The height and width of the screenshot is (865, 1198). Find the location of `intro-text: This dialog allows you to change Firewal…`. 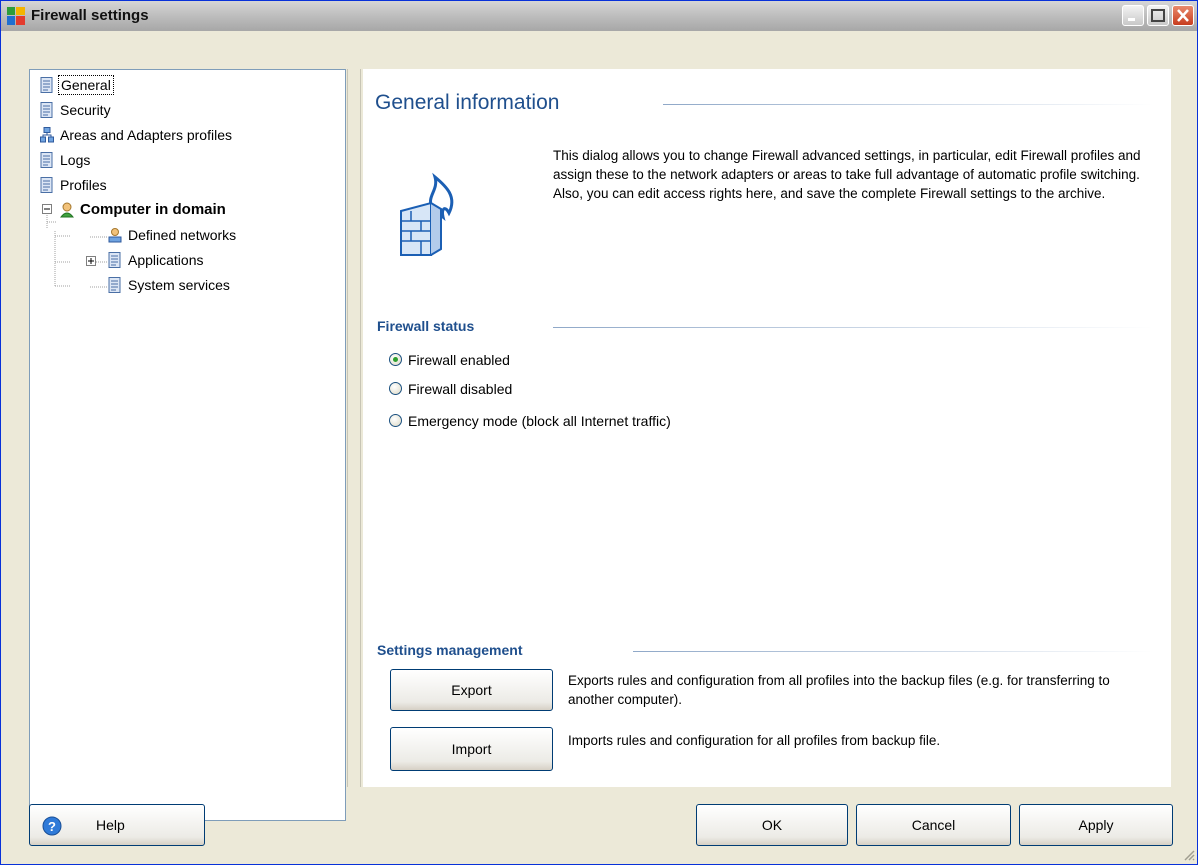

intro-text: This dialog allows you to change Firewal… is located at coordinates (847, 174).